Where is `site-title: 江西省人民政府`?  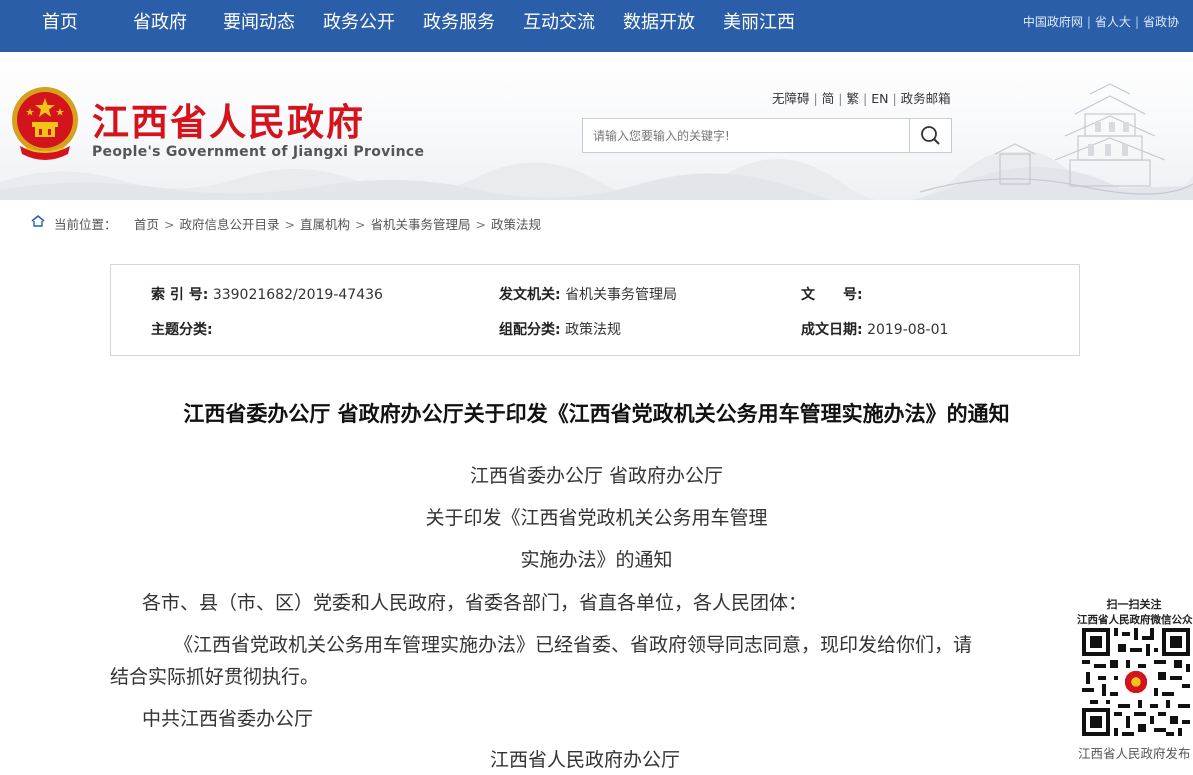 site-title: 江西省人民政府 is located at coordinates (228, 122).